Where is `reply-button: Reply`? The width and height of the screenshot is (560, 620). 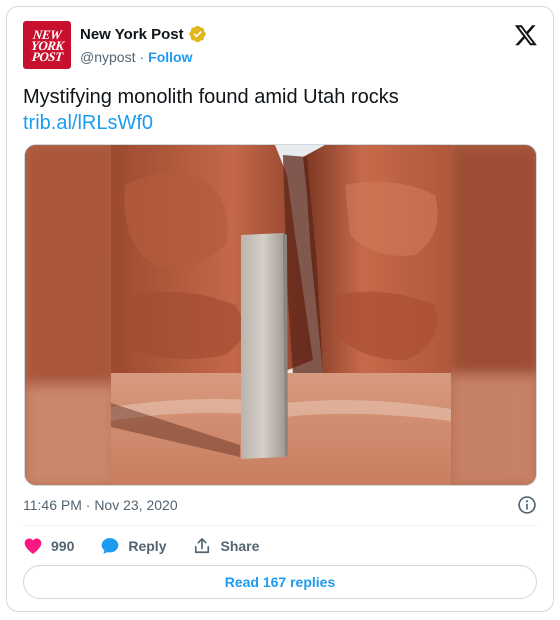
reply-button: Reply is located at coordinates (133, 546).